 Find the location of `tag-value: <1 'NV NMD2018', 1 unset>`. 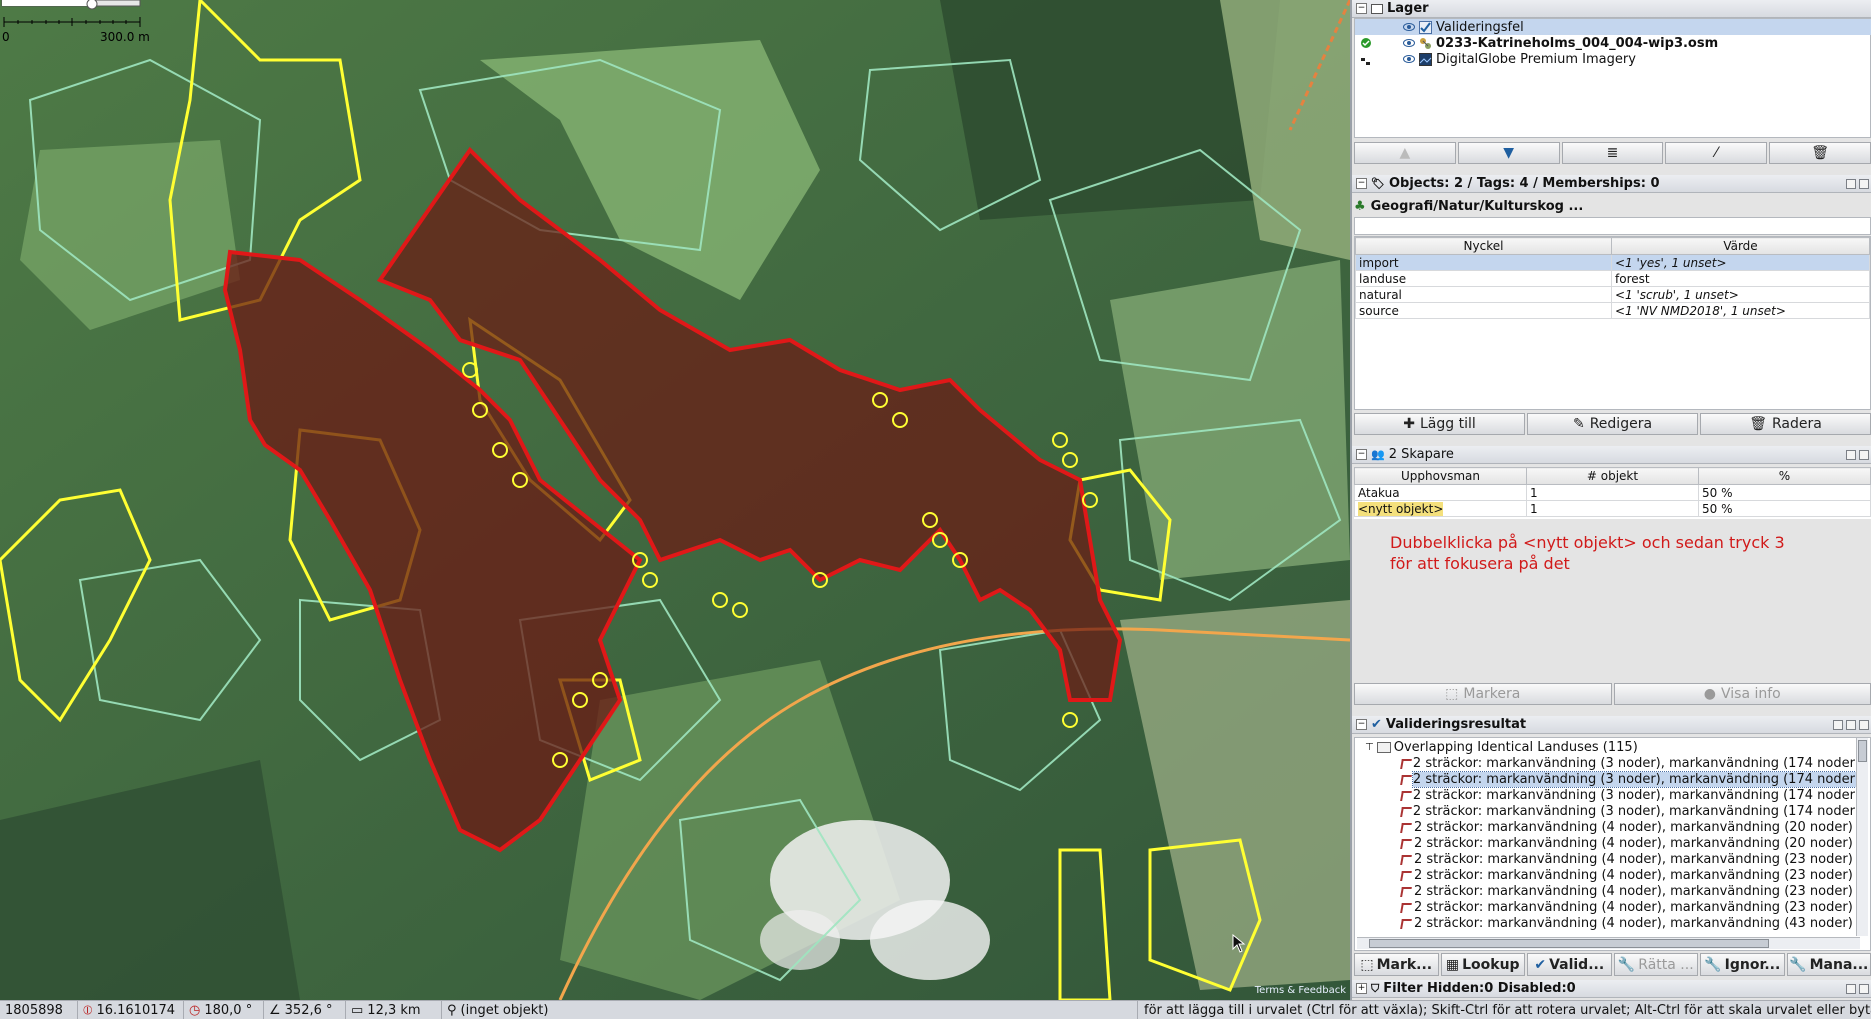

tag-value: <1 'NV NMD2018', 1 unset> is located at coordinates (1740, 310).